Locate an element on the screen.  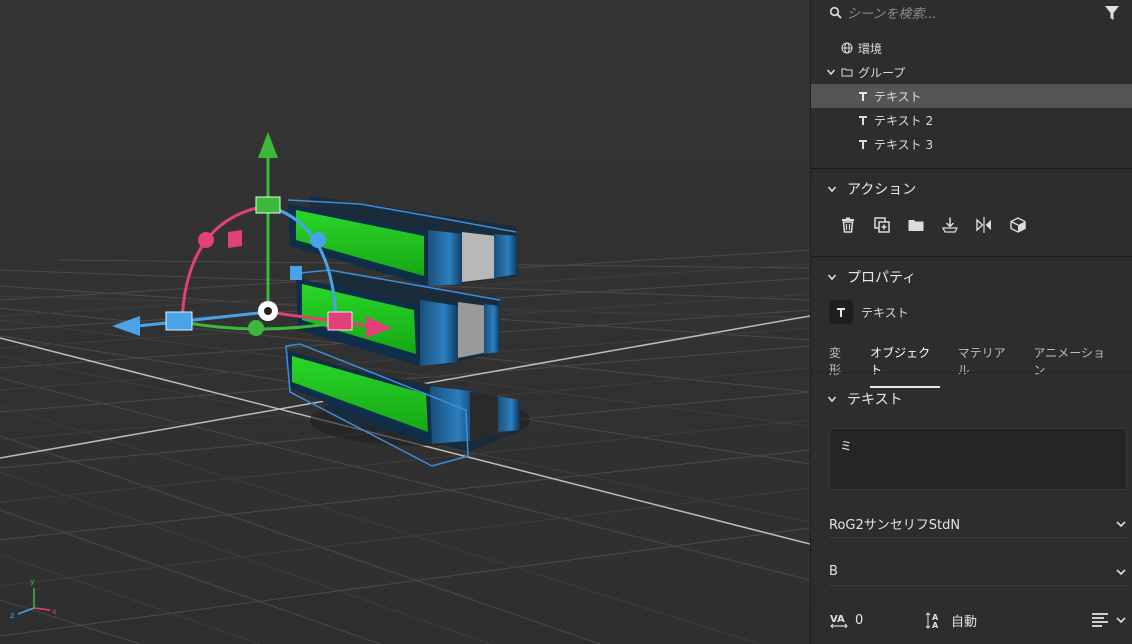
leading-value: 自動 is located at coordinates (1021, 620).